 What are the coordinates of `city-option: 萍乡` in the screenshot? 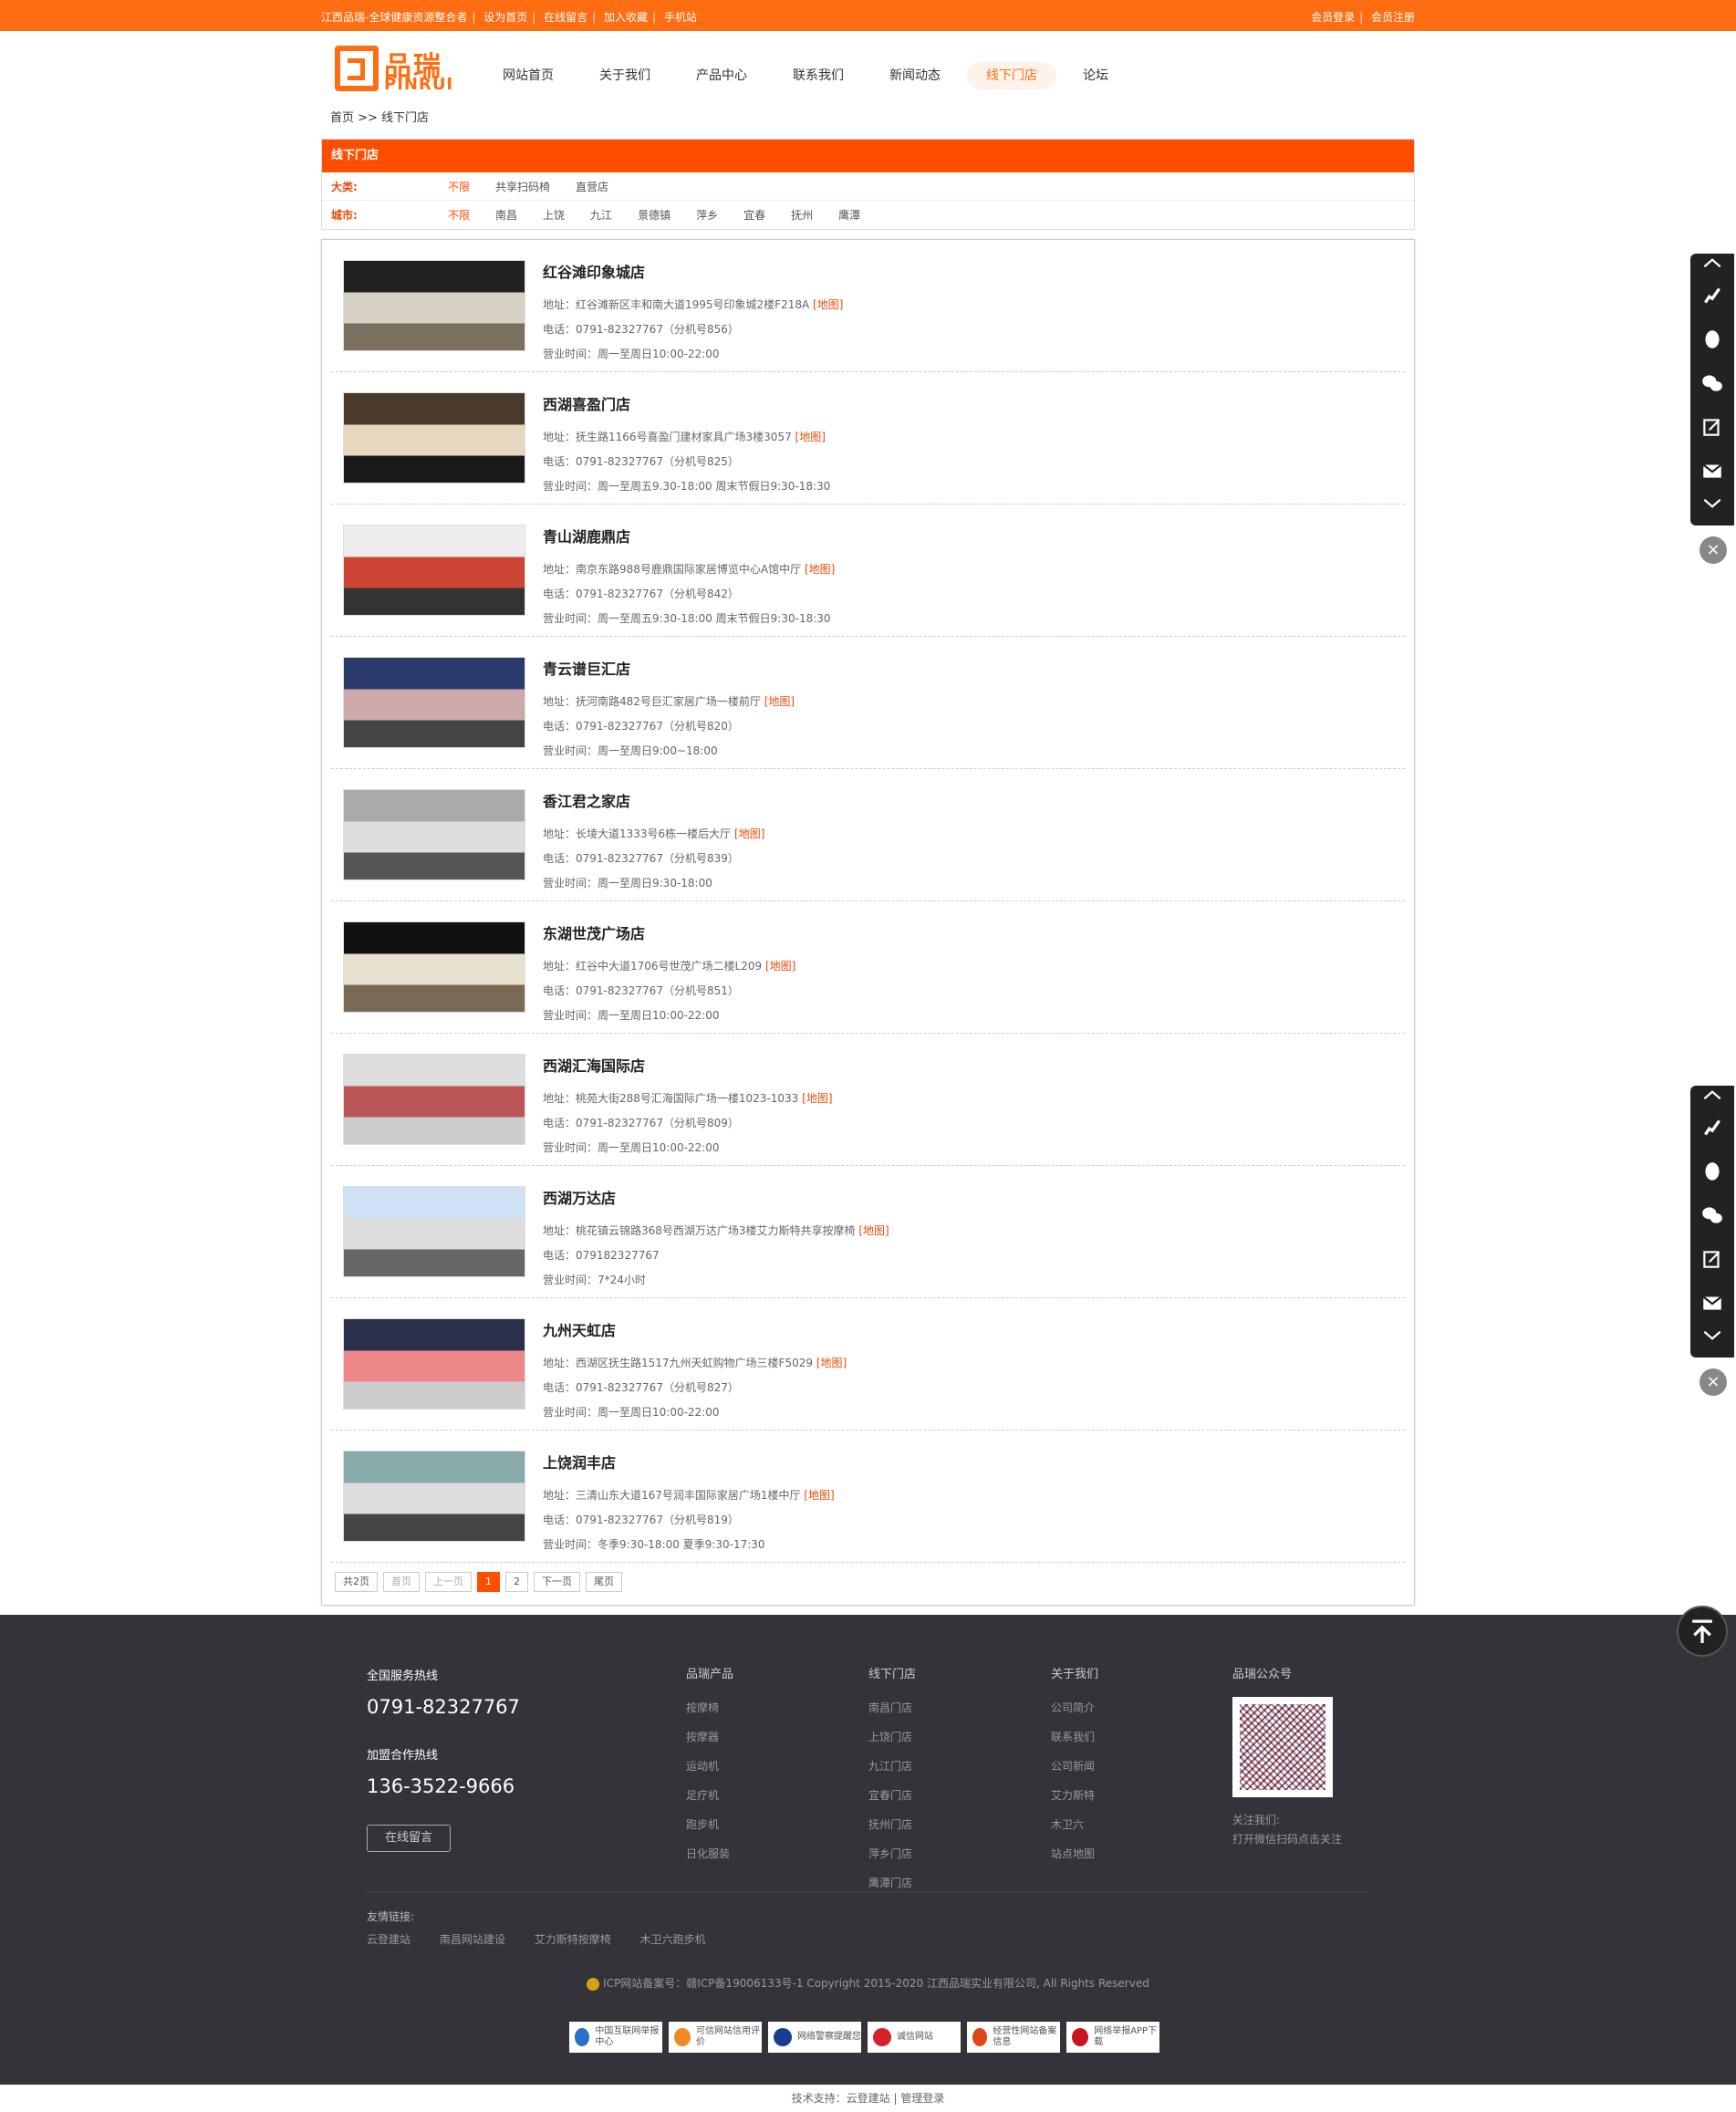 It's located at (707, 215).